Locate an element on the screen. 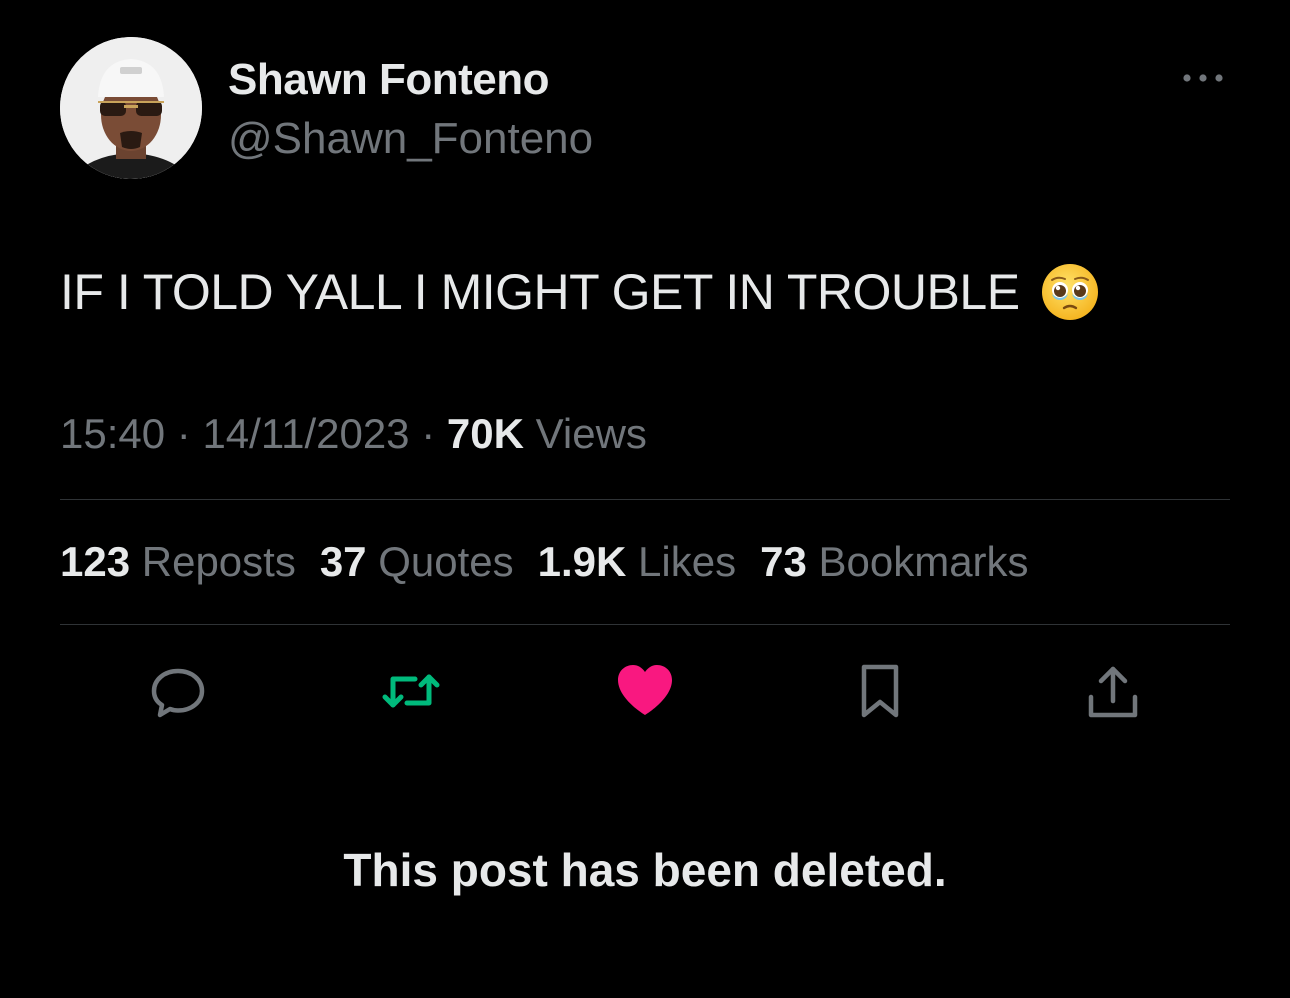  post-date: 14/11/2023 is located at coordinates (305, 433).